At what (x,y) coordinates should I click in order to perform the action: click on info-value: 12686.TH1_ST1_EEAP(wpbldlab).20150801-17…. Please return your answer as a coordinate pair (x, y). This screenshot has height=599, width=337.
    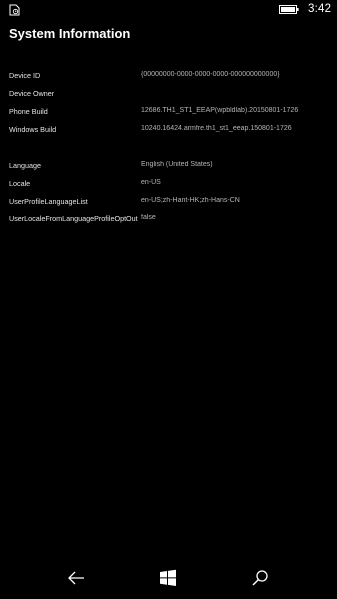
    Looking at the image, I should click on (220, 110).